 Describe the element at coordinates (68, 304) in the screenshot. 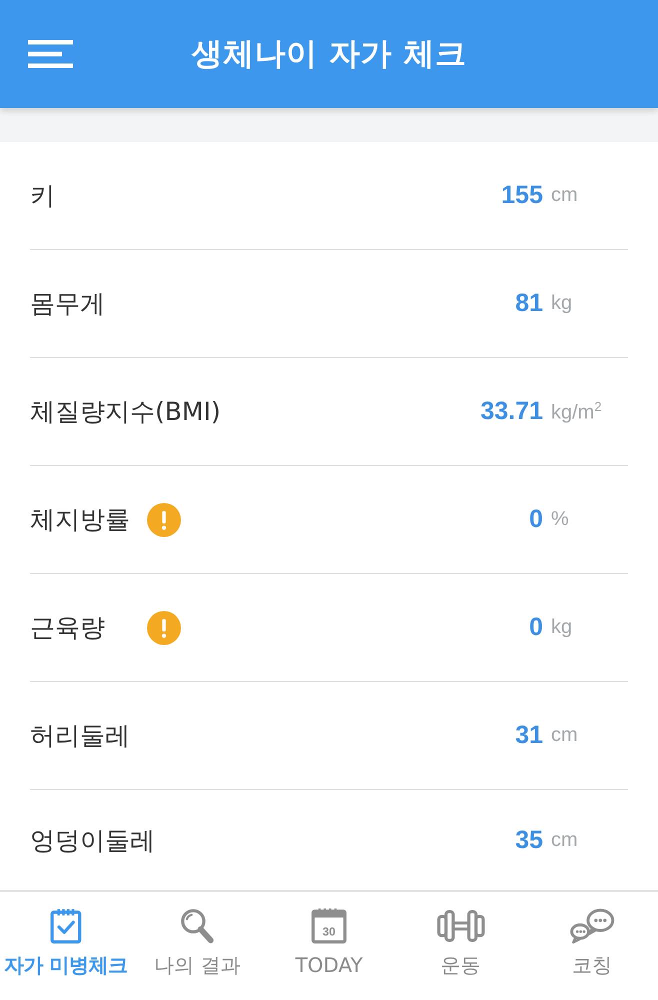

I see `measurement-label: 몸무게` at that location.